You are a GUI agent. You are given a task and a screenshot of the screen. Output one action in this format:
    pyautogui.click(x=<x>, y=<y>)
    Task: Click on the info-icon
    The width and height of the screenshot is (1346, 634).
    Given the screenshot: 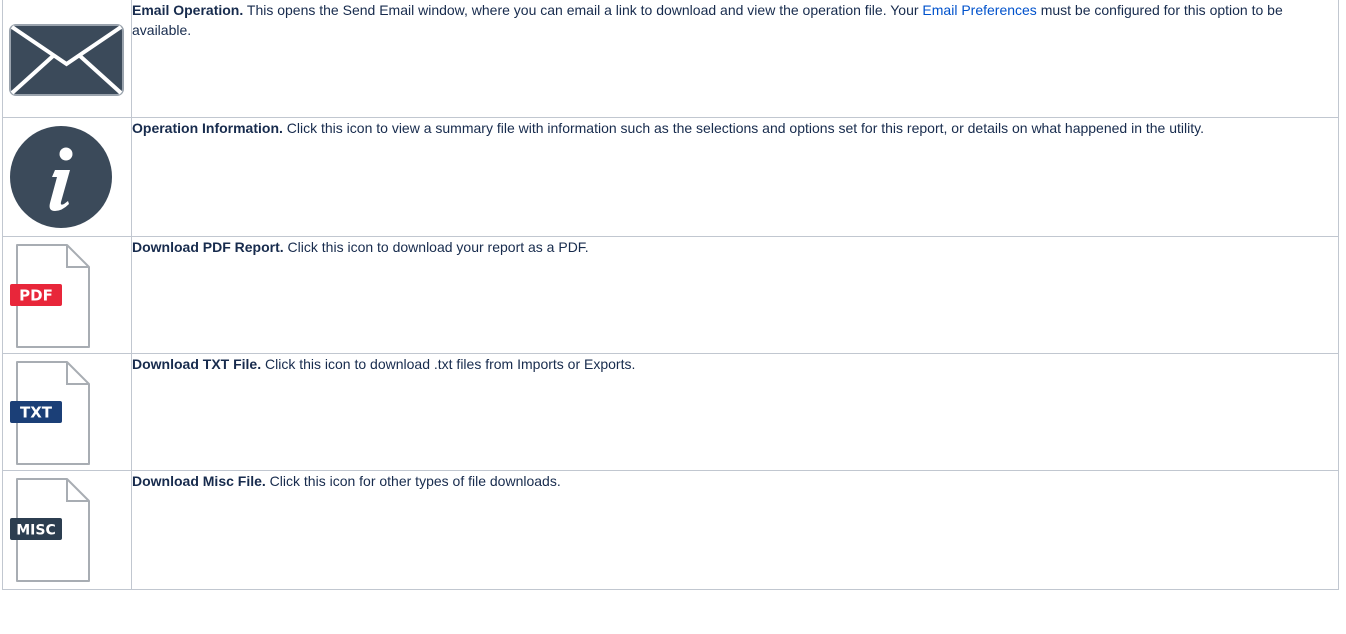 What is the action you would take?
    pyautogui.click(x=61, y=177)
    